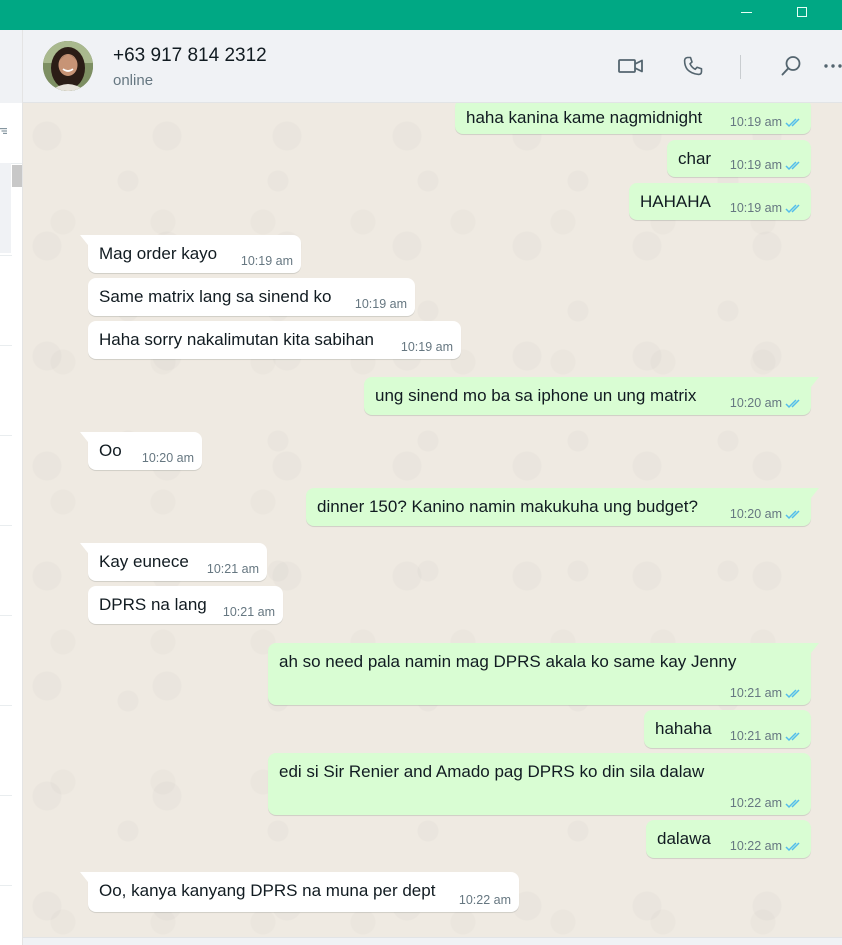 The image size is (842, 945). Describe the element at coordinates (740, 67) in the screenshot. I see `header-divider` at that location.